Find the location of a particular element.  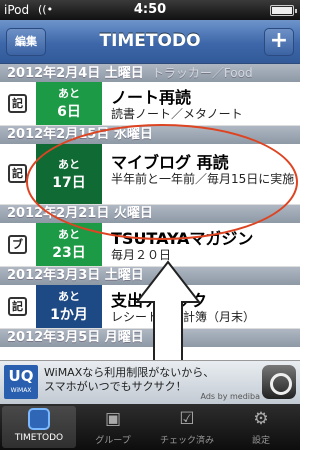

badge-value: 23日 is located at coordinates (69, 253).